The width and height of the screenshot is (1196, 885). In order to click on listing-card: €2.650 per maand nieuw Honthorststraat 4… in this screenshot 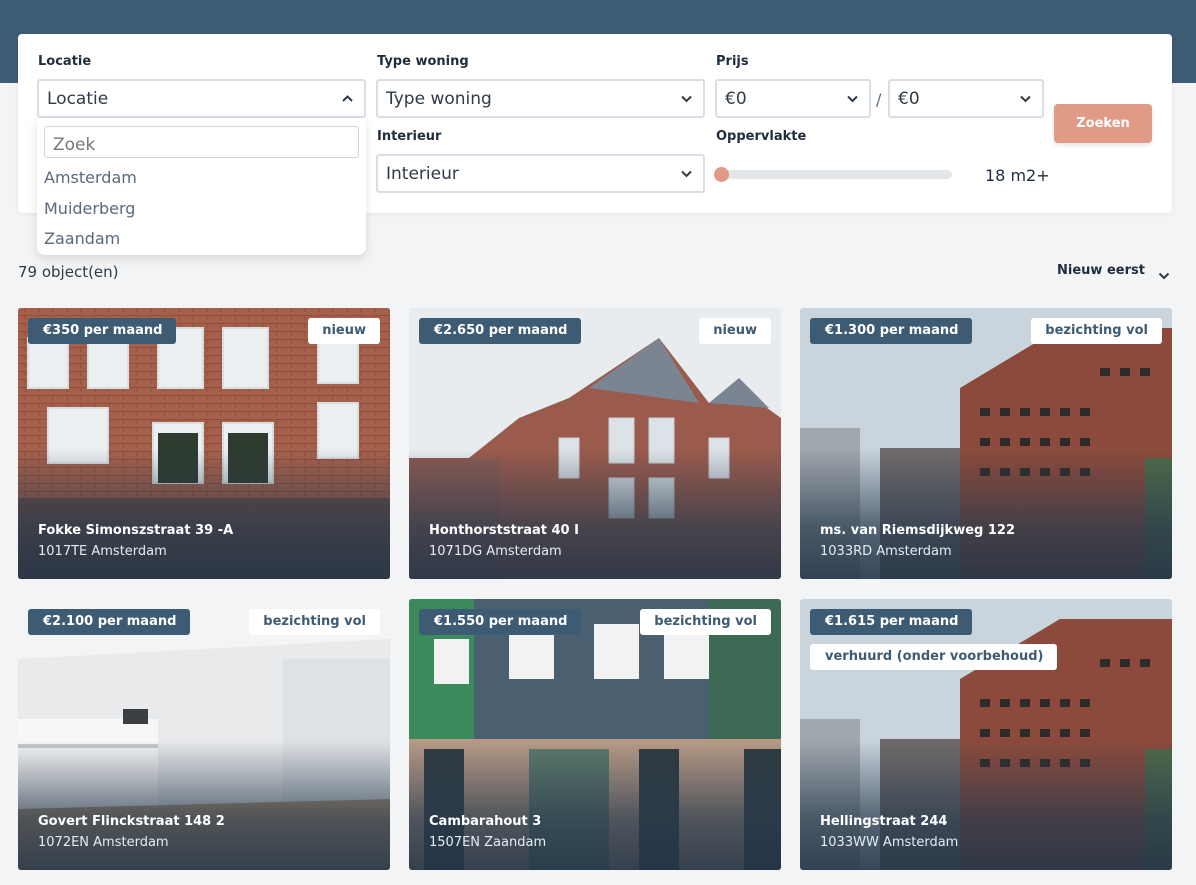, I will do `click(595, 443)`.